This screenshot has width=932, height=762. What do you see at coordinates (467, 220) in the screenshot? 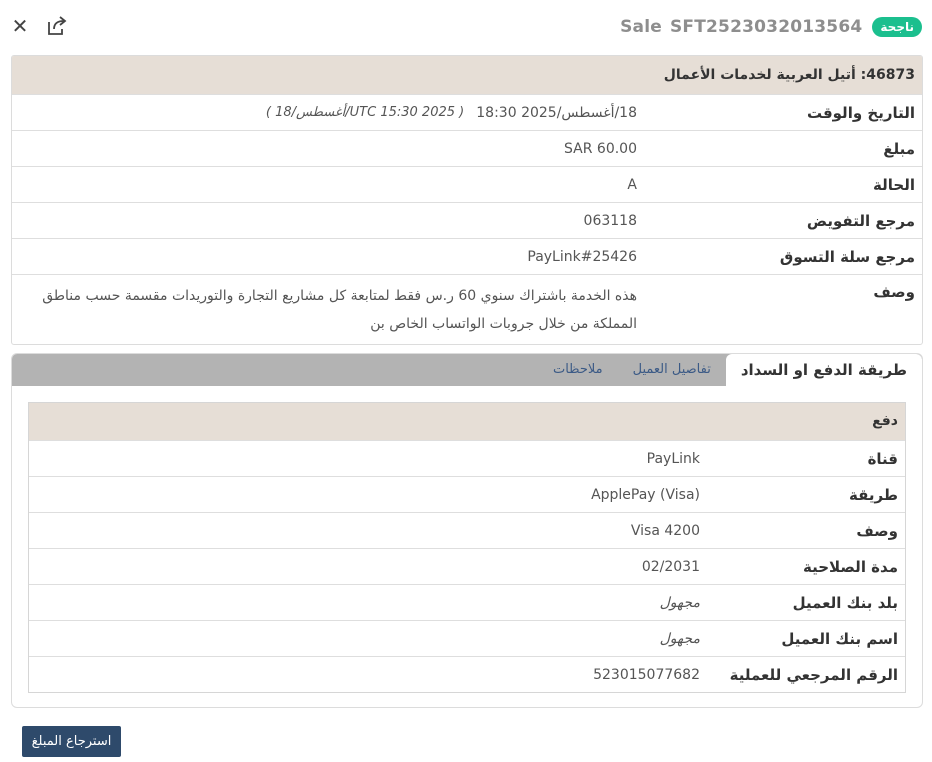
I see `detail-row-auth-ref: مرجع التفويض 063118` at bounding box center [467, 220].